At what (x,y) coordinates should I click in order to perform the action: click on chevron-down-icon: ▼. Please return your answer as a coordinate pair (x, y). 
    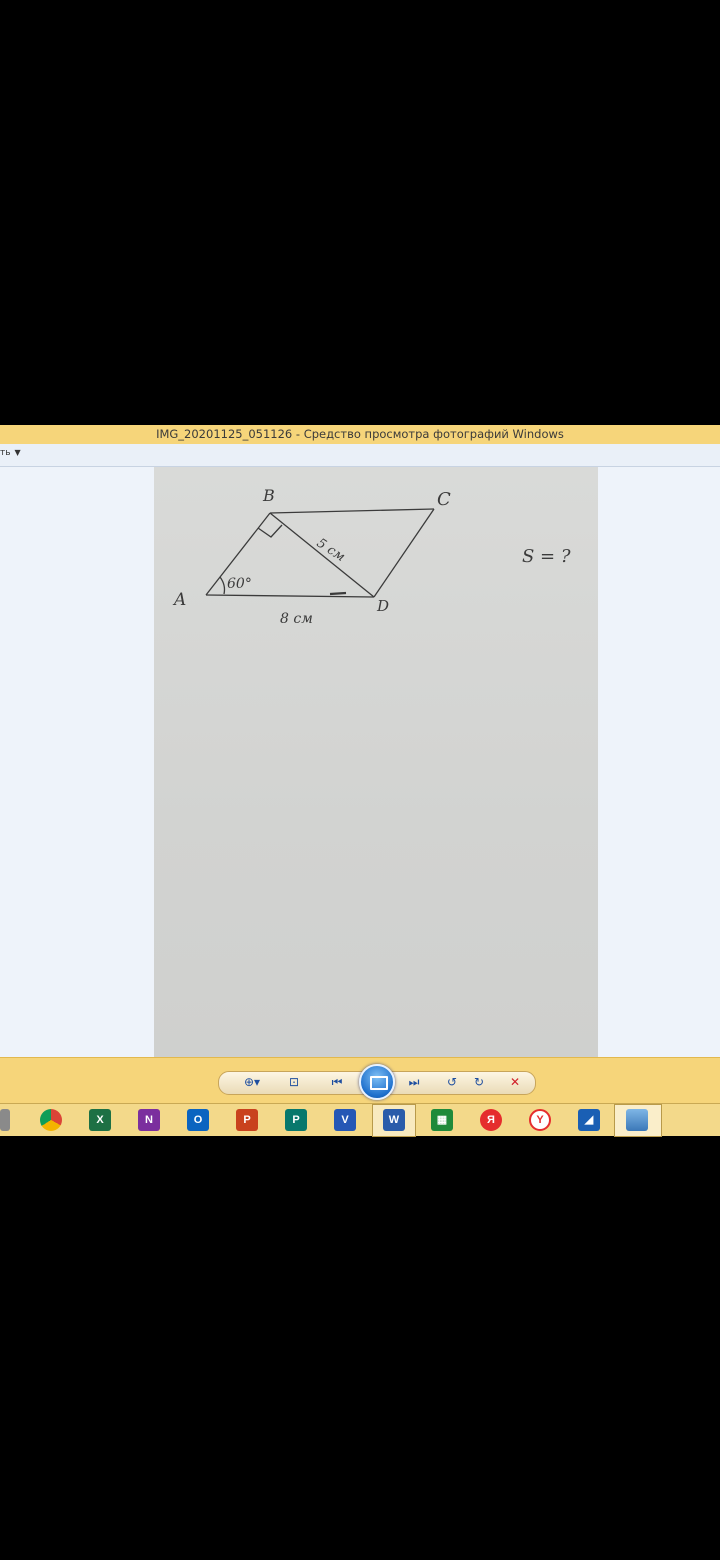
    Looking at the image, I should click on (17, 452).